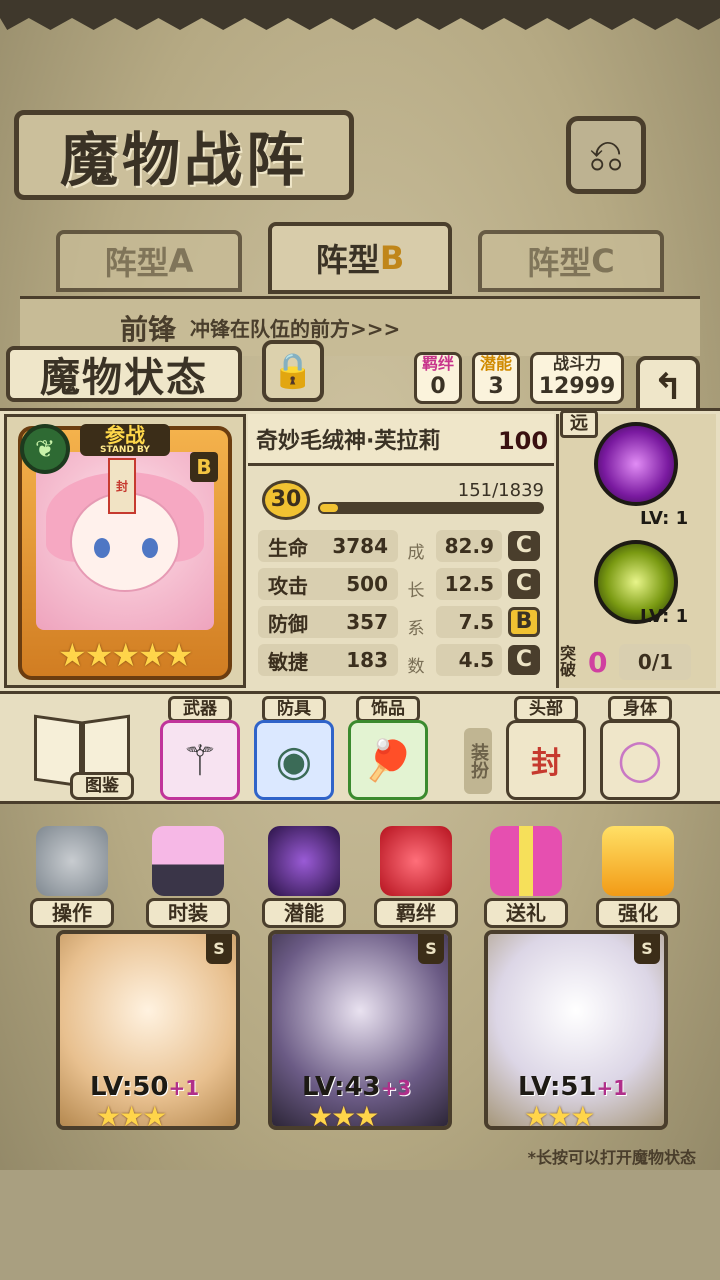 The width and height of the screenshot is (720, 1280). Describe the element at coordinates (125, 435) in the screenshot. I see `standby-text: 参战` at that location.